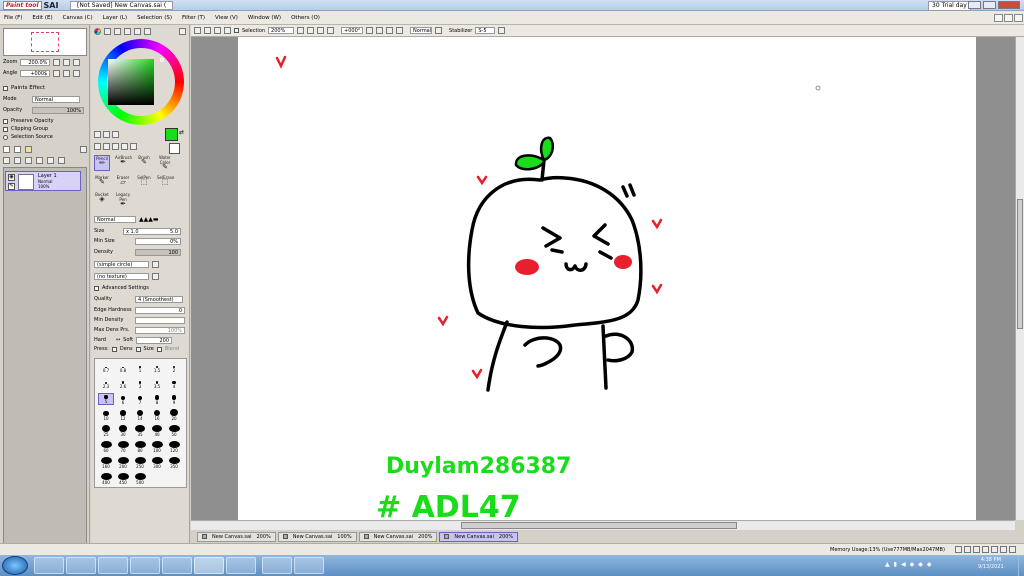 The width and height of the screenshot is (1024, 576). What do you see at coordinates (102, 183) in the screenshot?
I see `tool-marker: Marker ✎` at bounding box center [102, 183].